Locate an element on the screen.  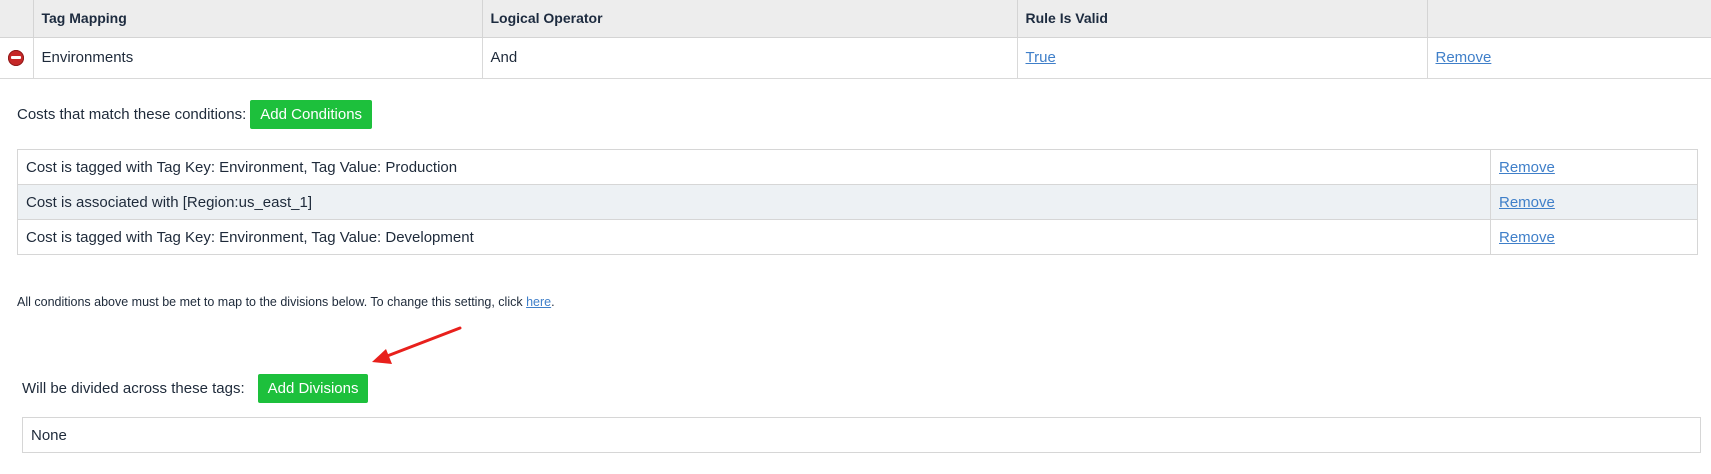
header-icon-spacer is located at coordinates (17, 19).